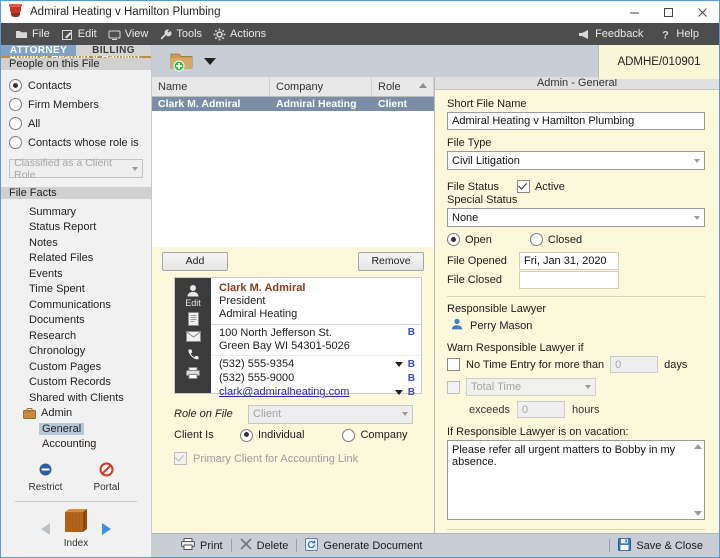  What do you see at coordinates (569, 260) in the screenshot?
I see `file-opened-input: Fri, Jan 31, 2020` at bounding box center [569, 260].